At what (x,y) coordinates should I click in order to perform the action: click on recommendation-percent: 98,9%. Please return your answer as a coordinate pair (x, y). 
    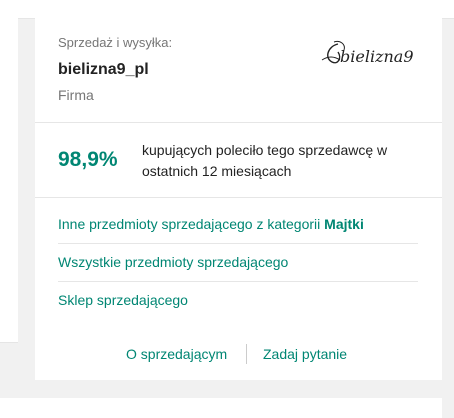
    Looking at the image, I should click on (88, 159).